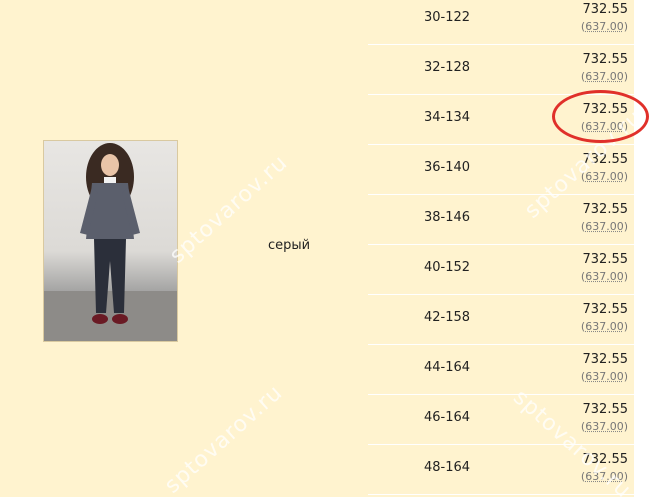 This screenshot has width=649, height=504. I want to click on page-right-margin, so click(641, 248).